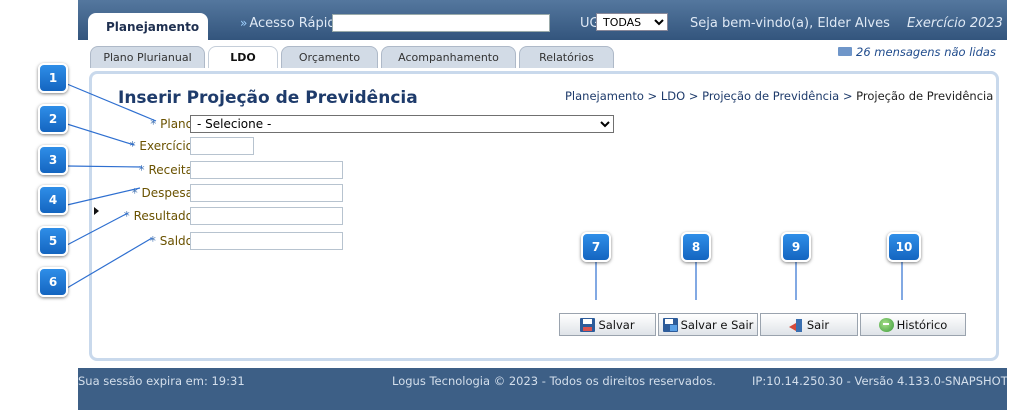 The image size is (1019, 410). Describe the element at coordinates (717, 324) in the screenshot. I see `save-exit-button-label: Salvar e Sair` at that location.